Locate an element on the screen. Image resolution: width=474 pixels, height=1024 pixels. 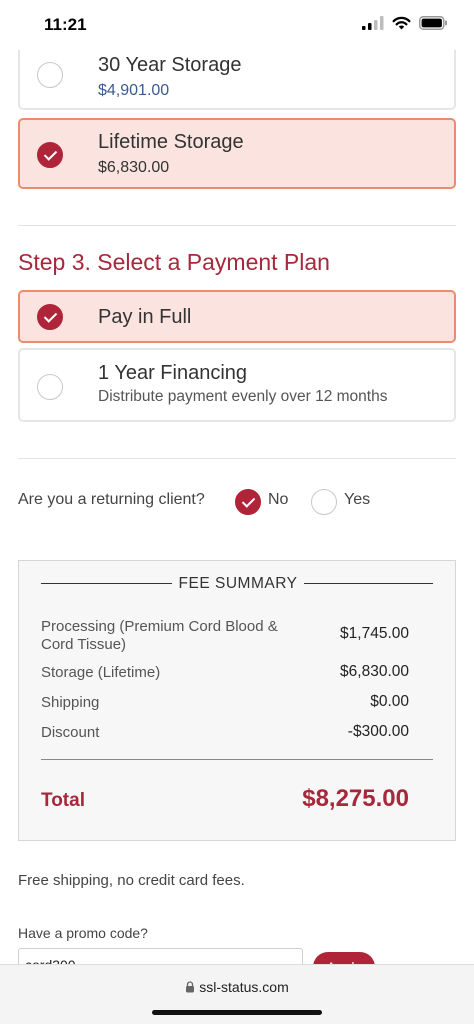
fee-row-label-shipping: Shipping is located at coordinates (70, 702).